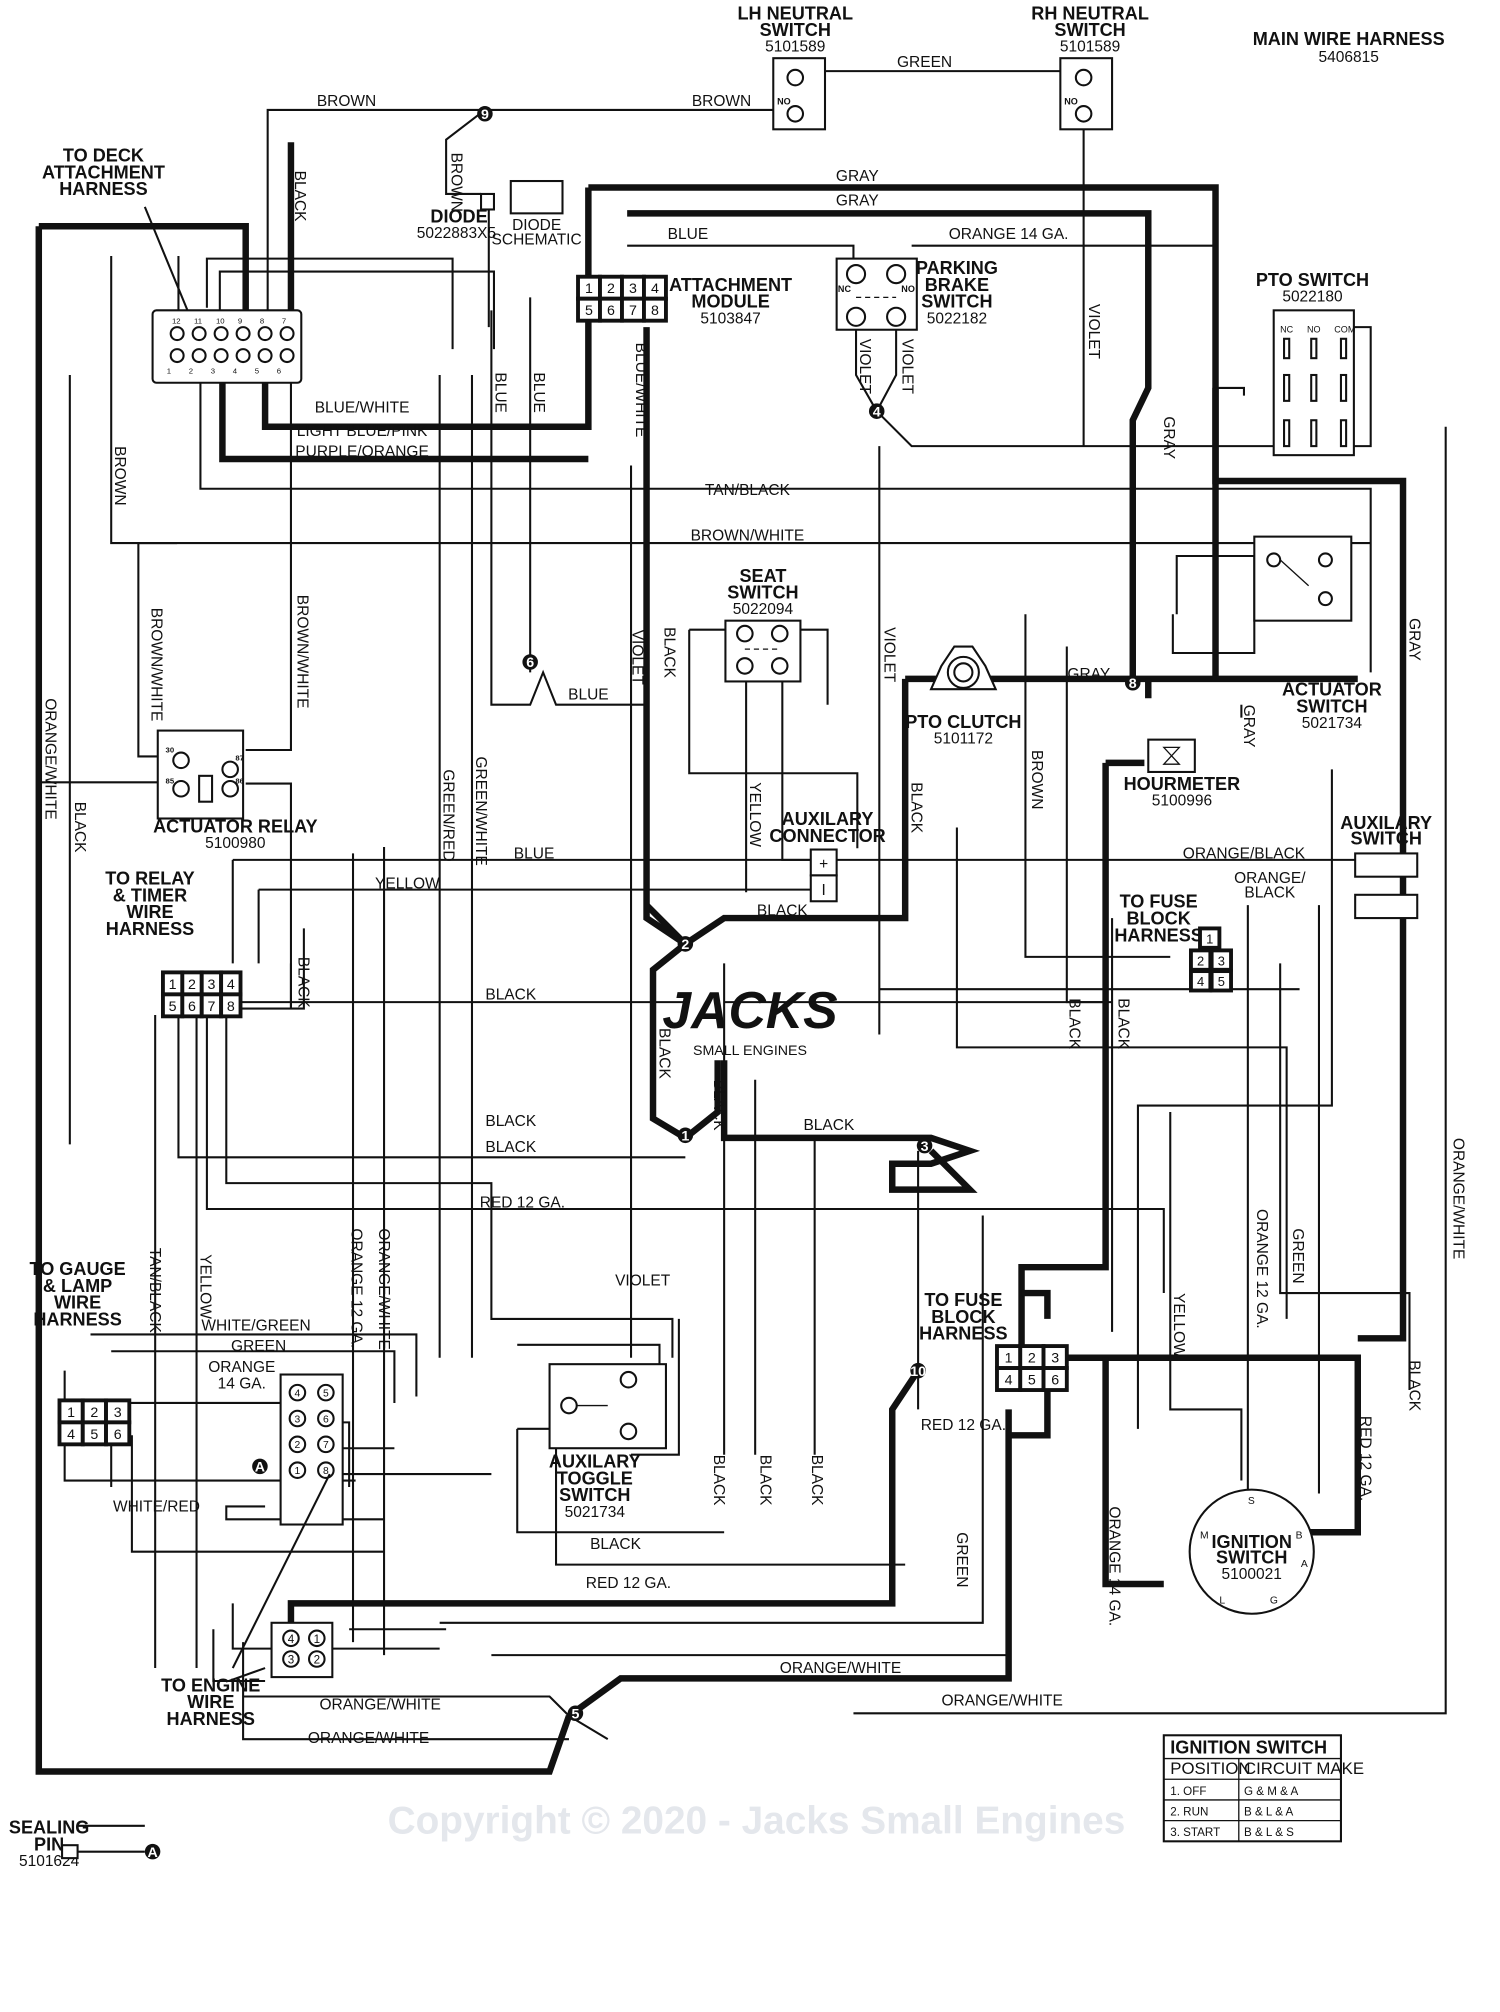  I want to click on black-h3, so click(431, 1087).